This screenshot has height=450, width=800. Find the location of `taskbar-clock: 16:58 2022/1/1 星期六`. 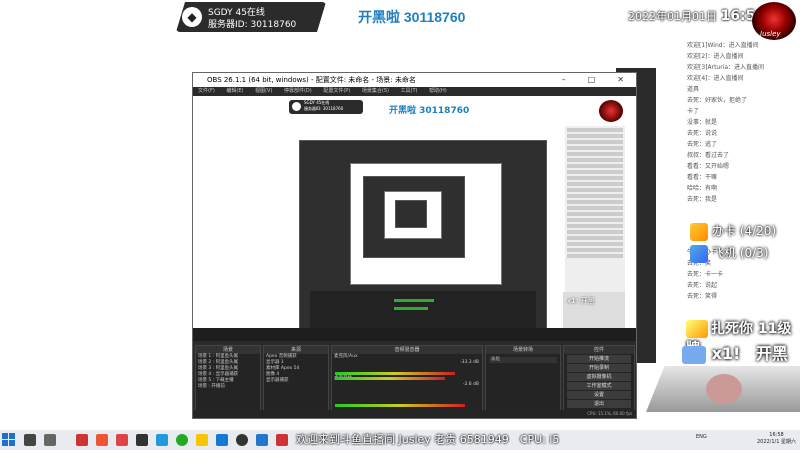

taskbar-clock: 16:58 2022/1/1 星期六 is located at coordinates (776, 439).